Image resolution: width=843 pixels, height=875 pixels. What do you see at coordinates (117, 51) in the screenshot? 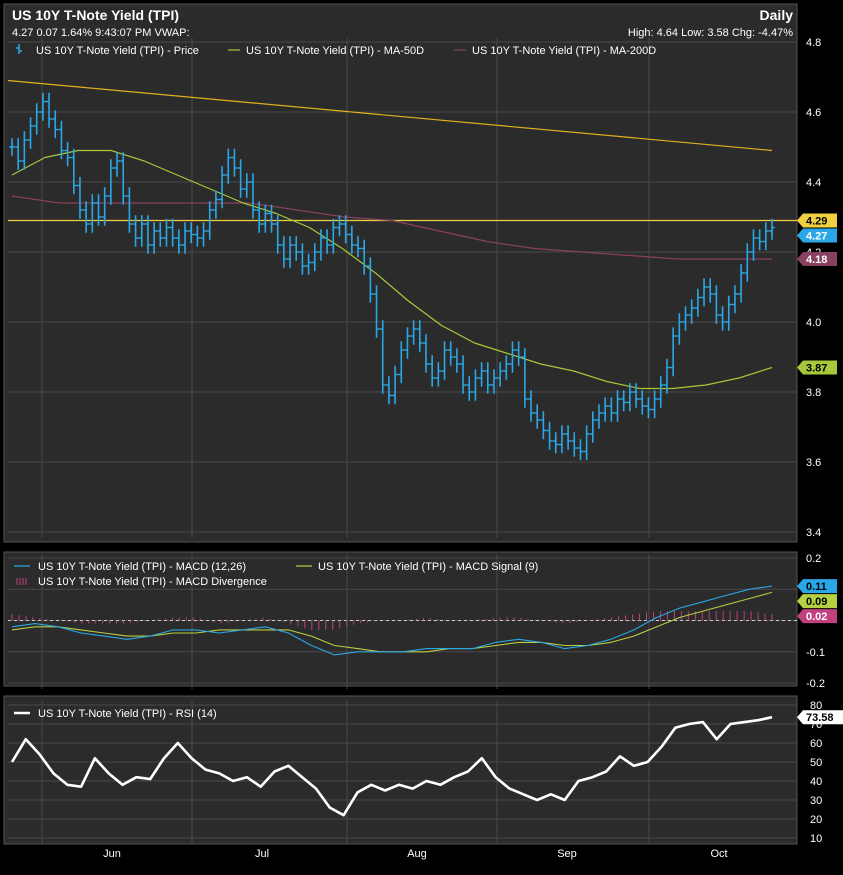
I see `legend-price-label: US 10Y T-Note Yield (TPI) - Price` at bounding box center [117, 51].